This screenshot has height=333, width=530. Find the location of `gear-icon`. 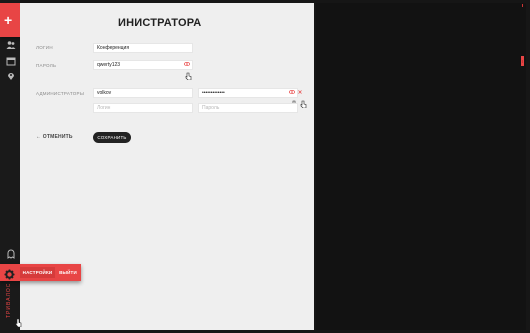

gear-icon is located at coordinates (9, 273).